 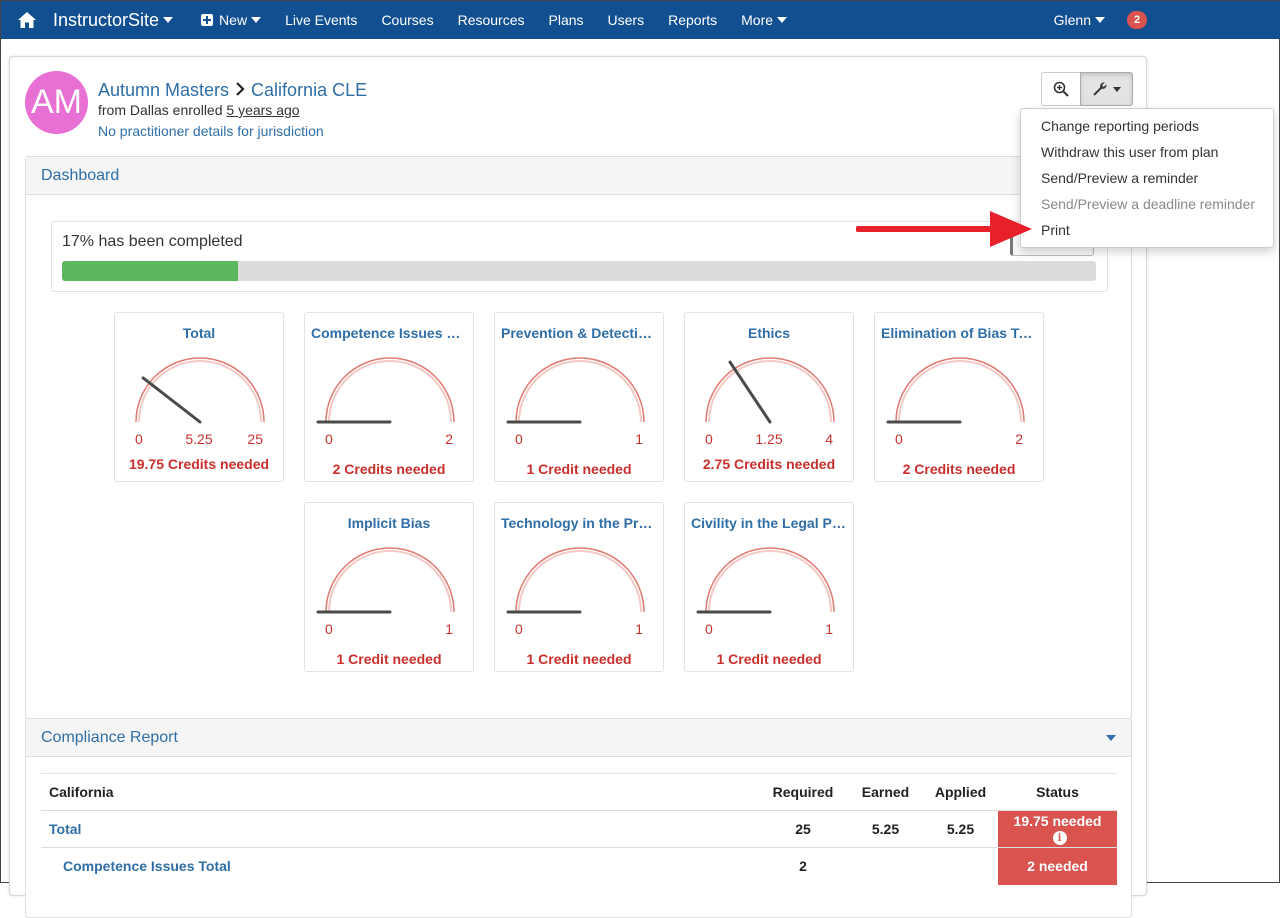 What do you see at coordinates (1057, 792) in the screenshot?
I see `column-header-status: Status` at bounding box center [1057, 792].